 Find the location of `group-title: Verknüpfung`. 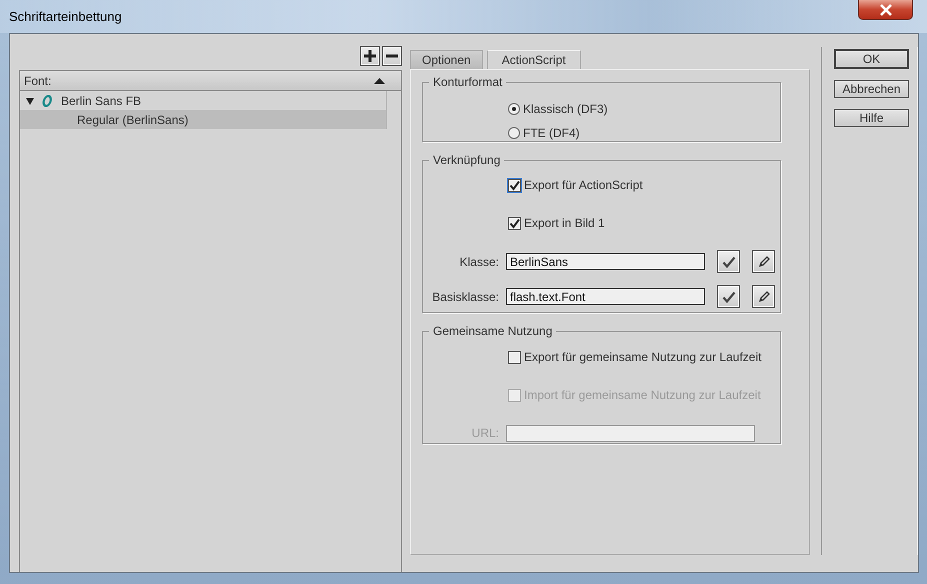

group-title: Verknüpfung is located at coordinates (466, 160).